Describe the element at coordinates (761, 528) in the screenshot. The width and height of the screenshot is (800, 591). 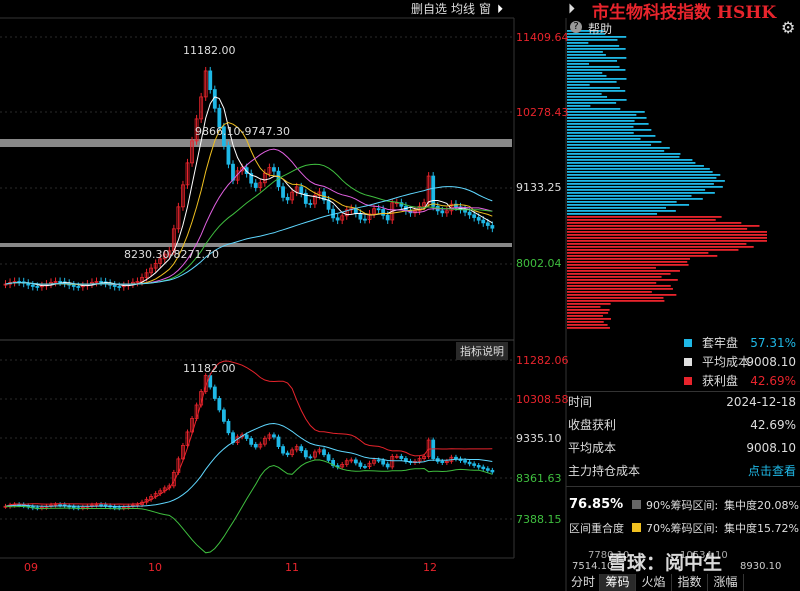
I see `band70-concentration: 集中度15.72%` at that location.